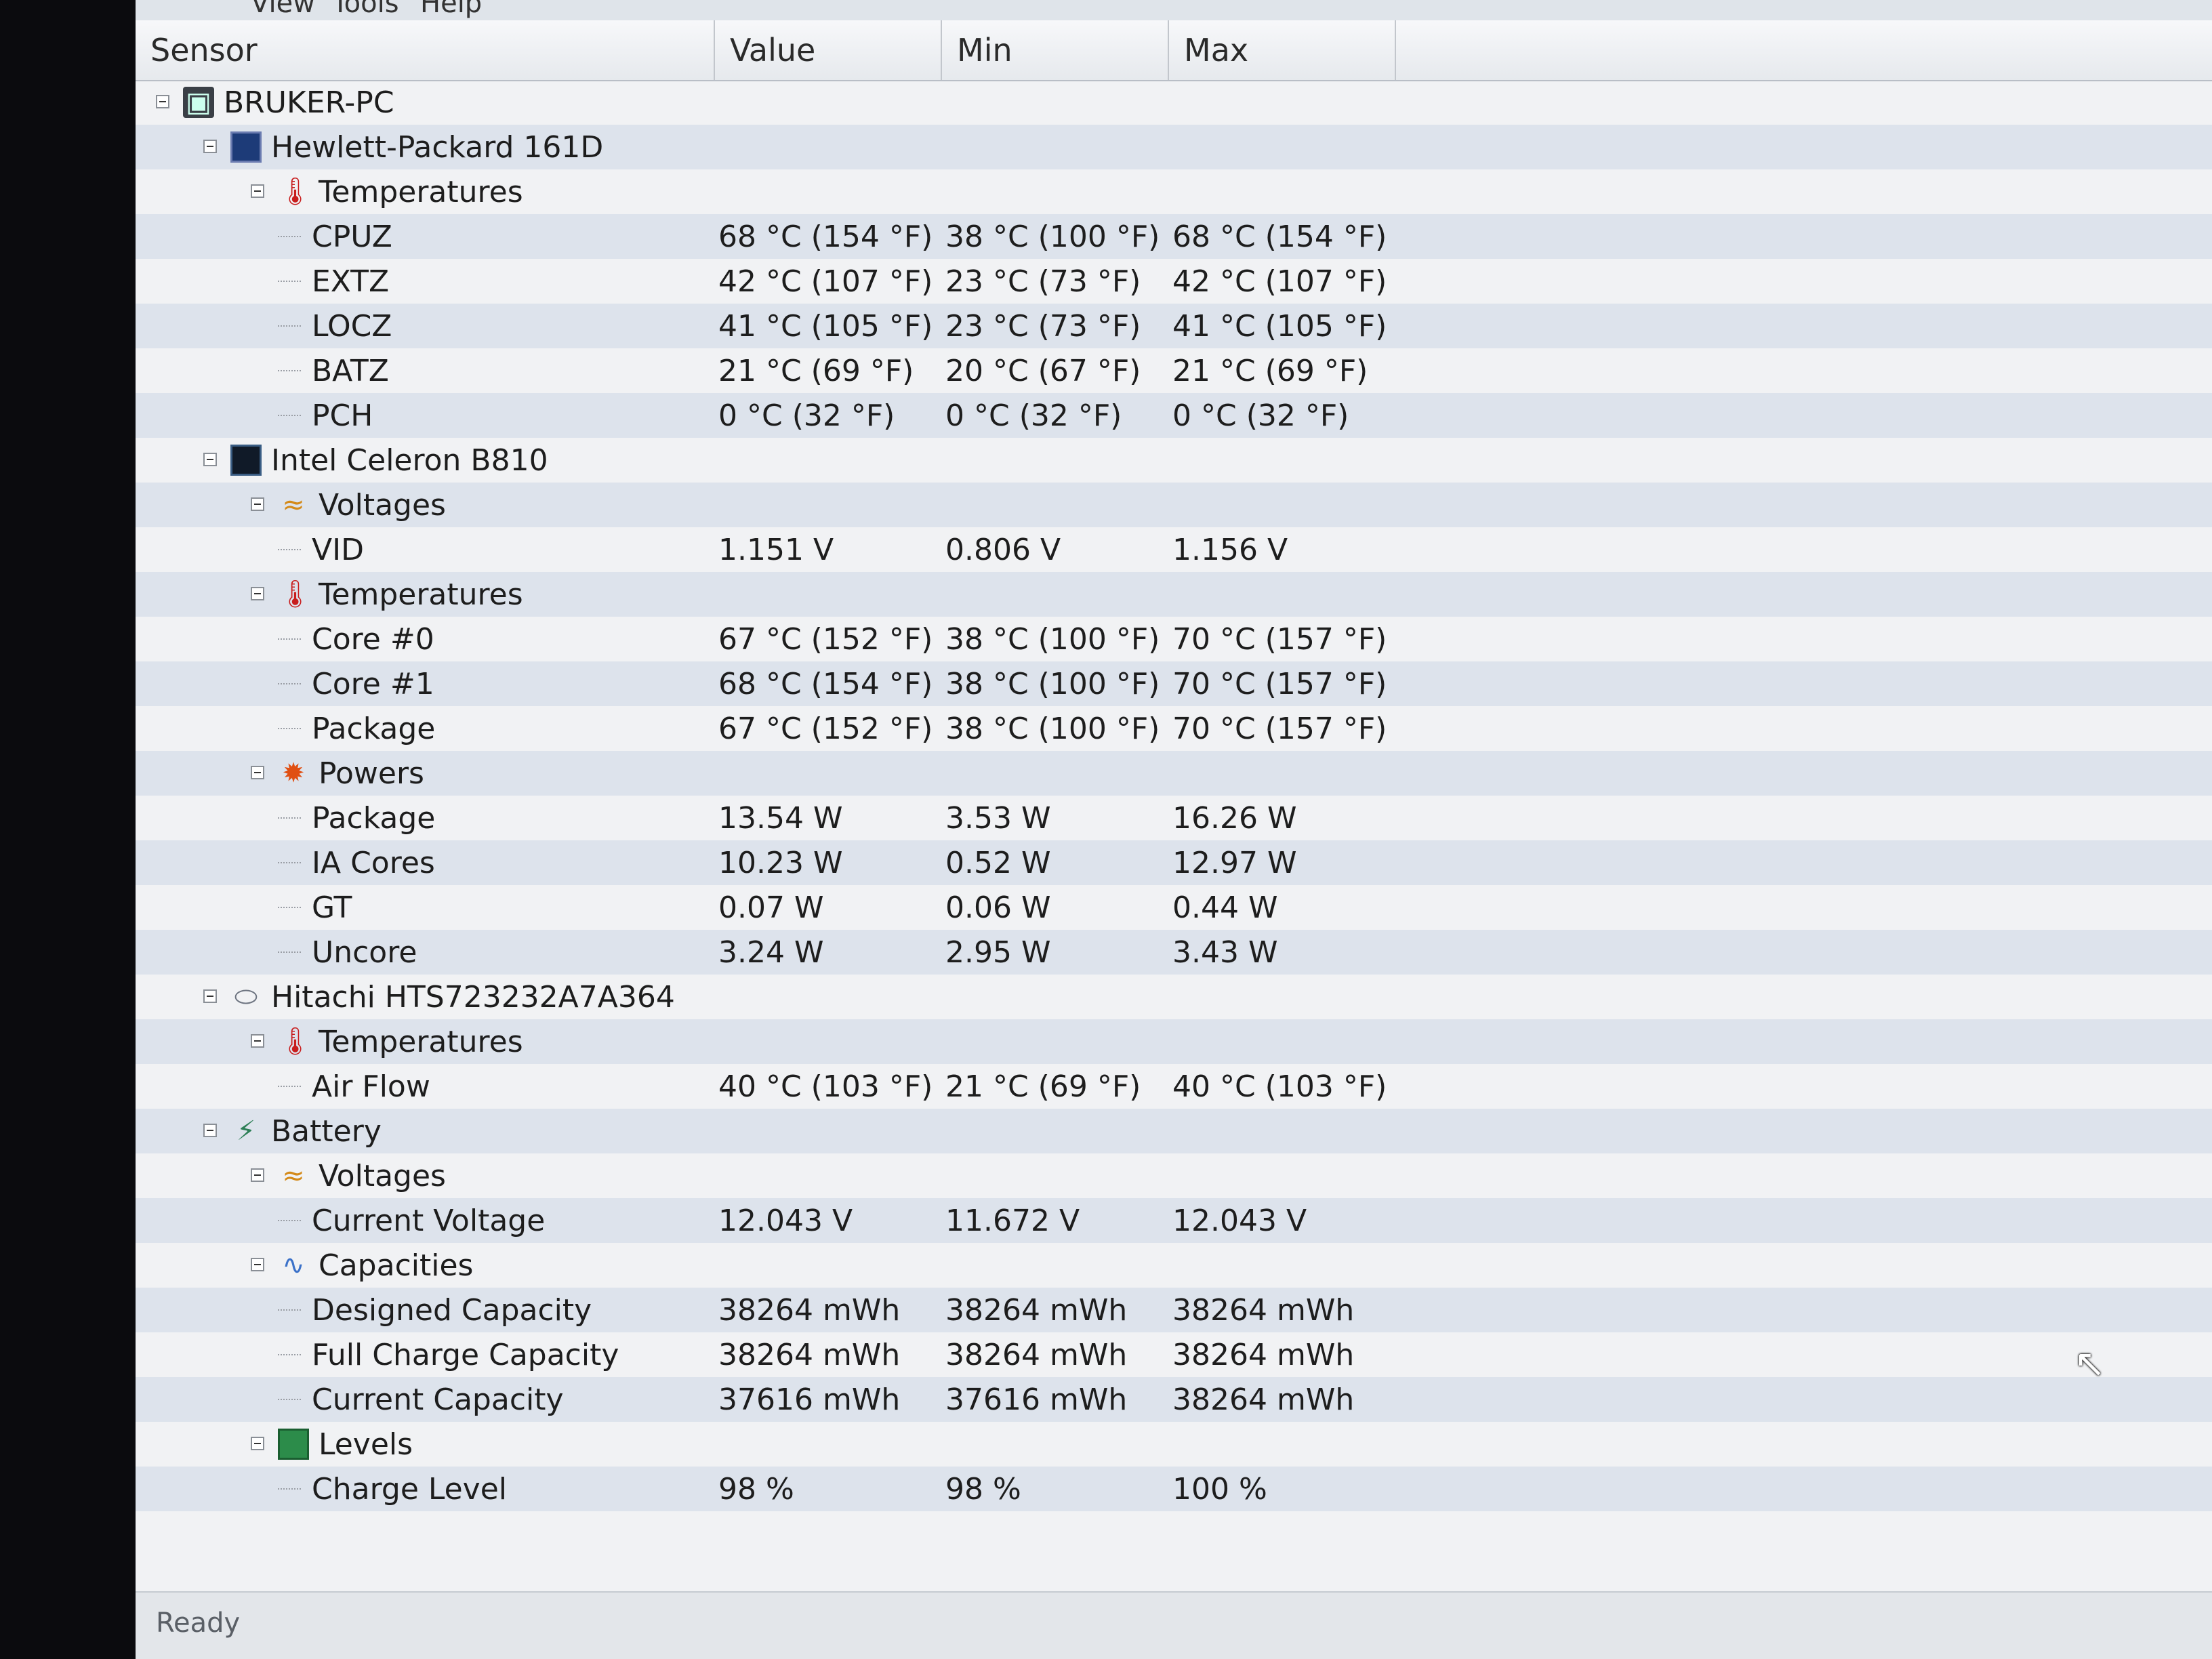 This screenshot has height=1659, width=2212. Describe the element at coordinates (1174, 147) in the screenshot. I see `tree-group-row: Hewlett-Packard 161D` at that location.